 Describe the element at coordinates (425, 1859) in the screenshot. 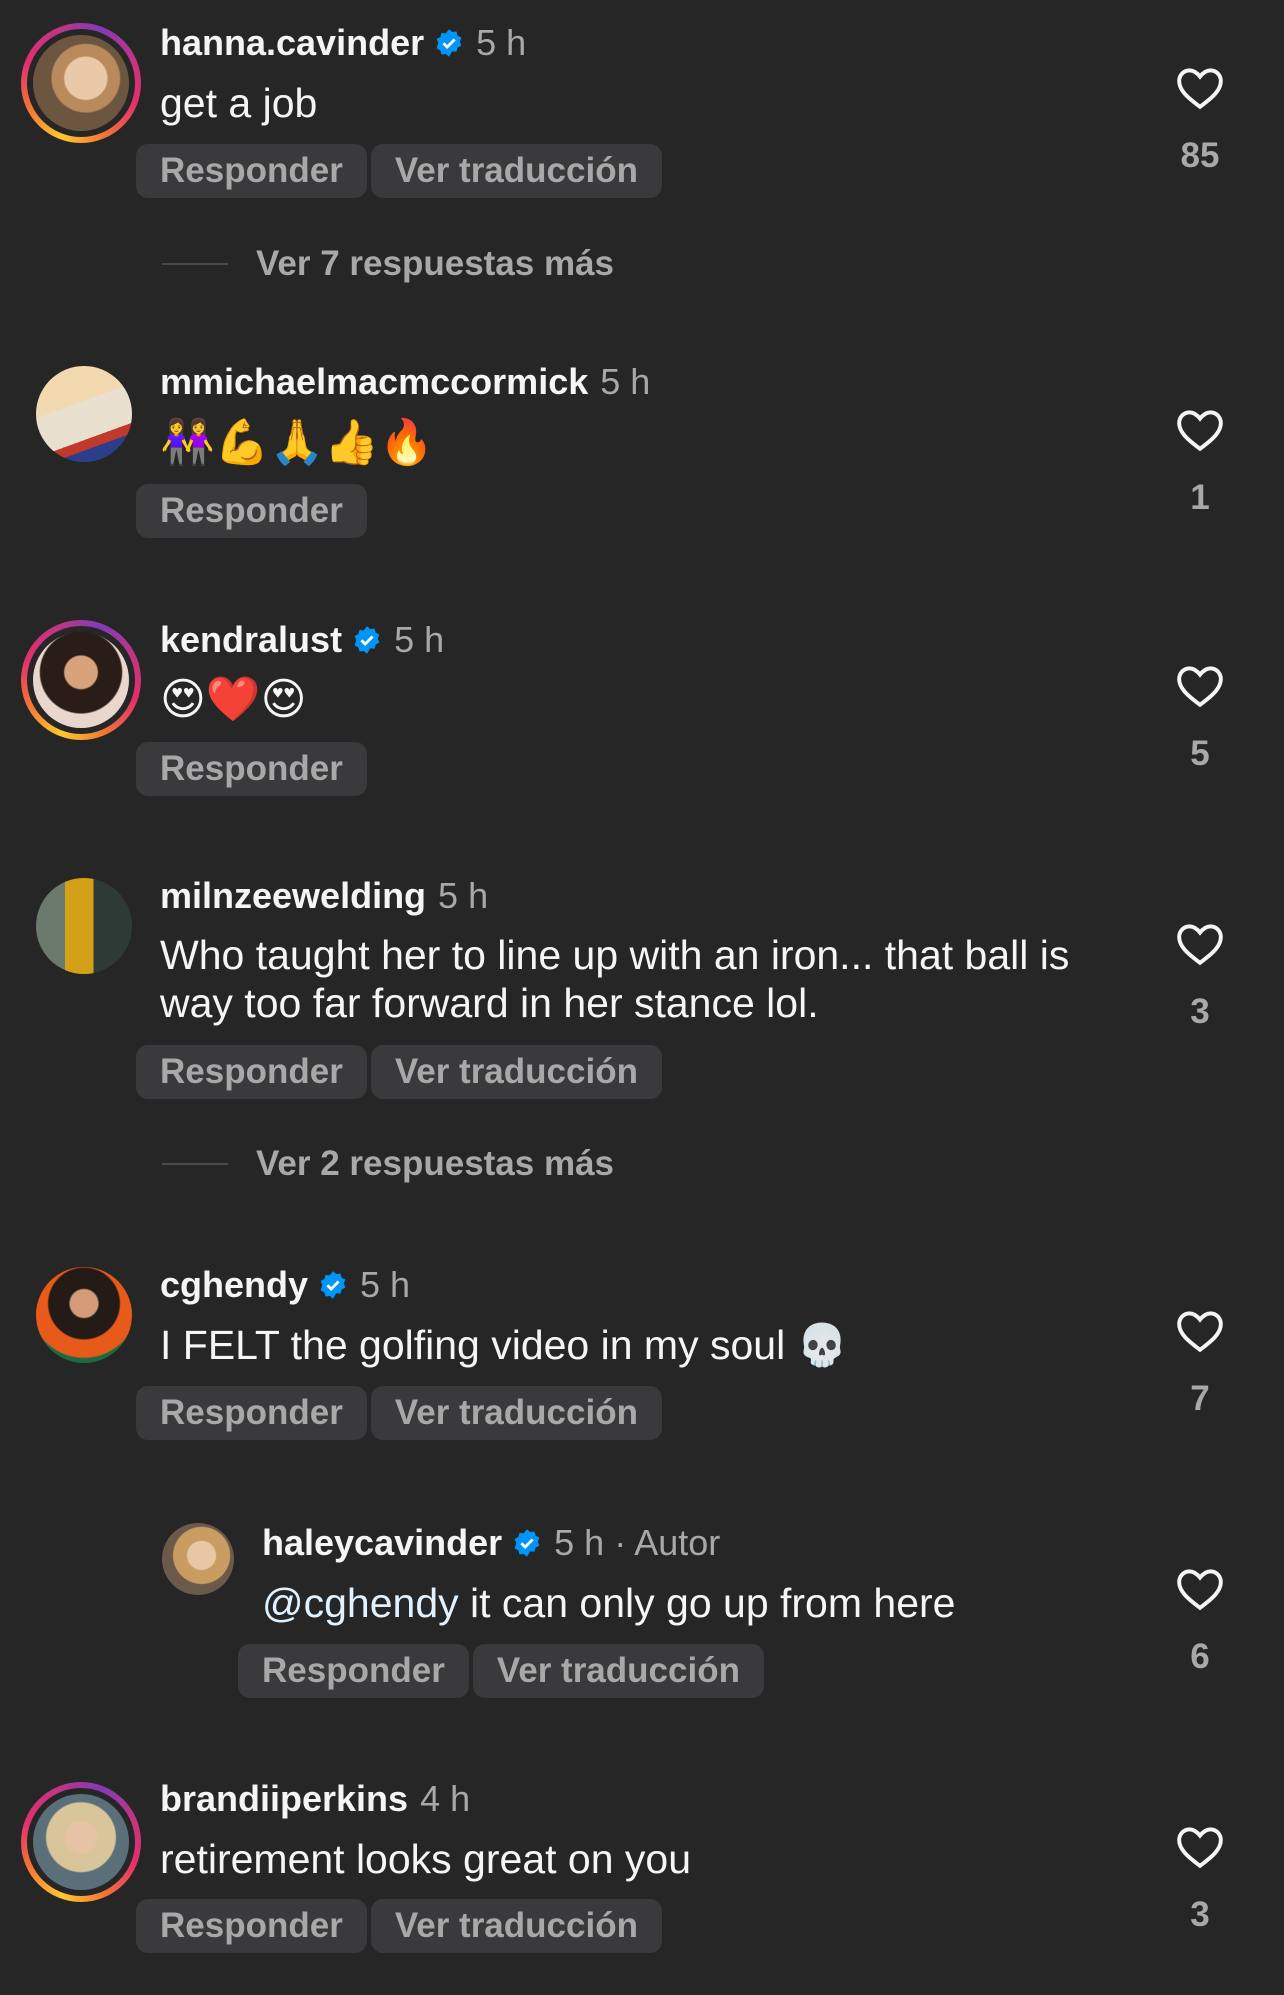

I see `comment-text: retirement looks great on you` at that location.